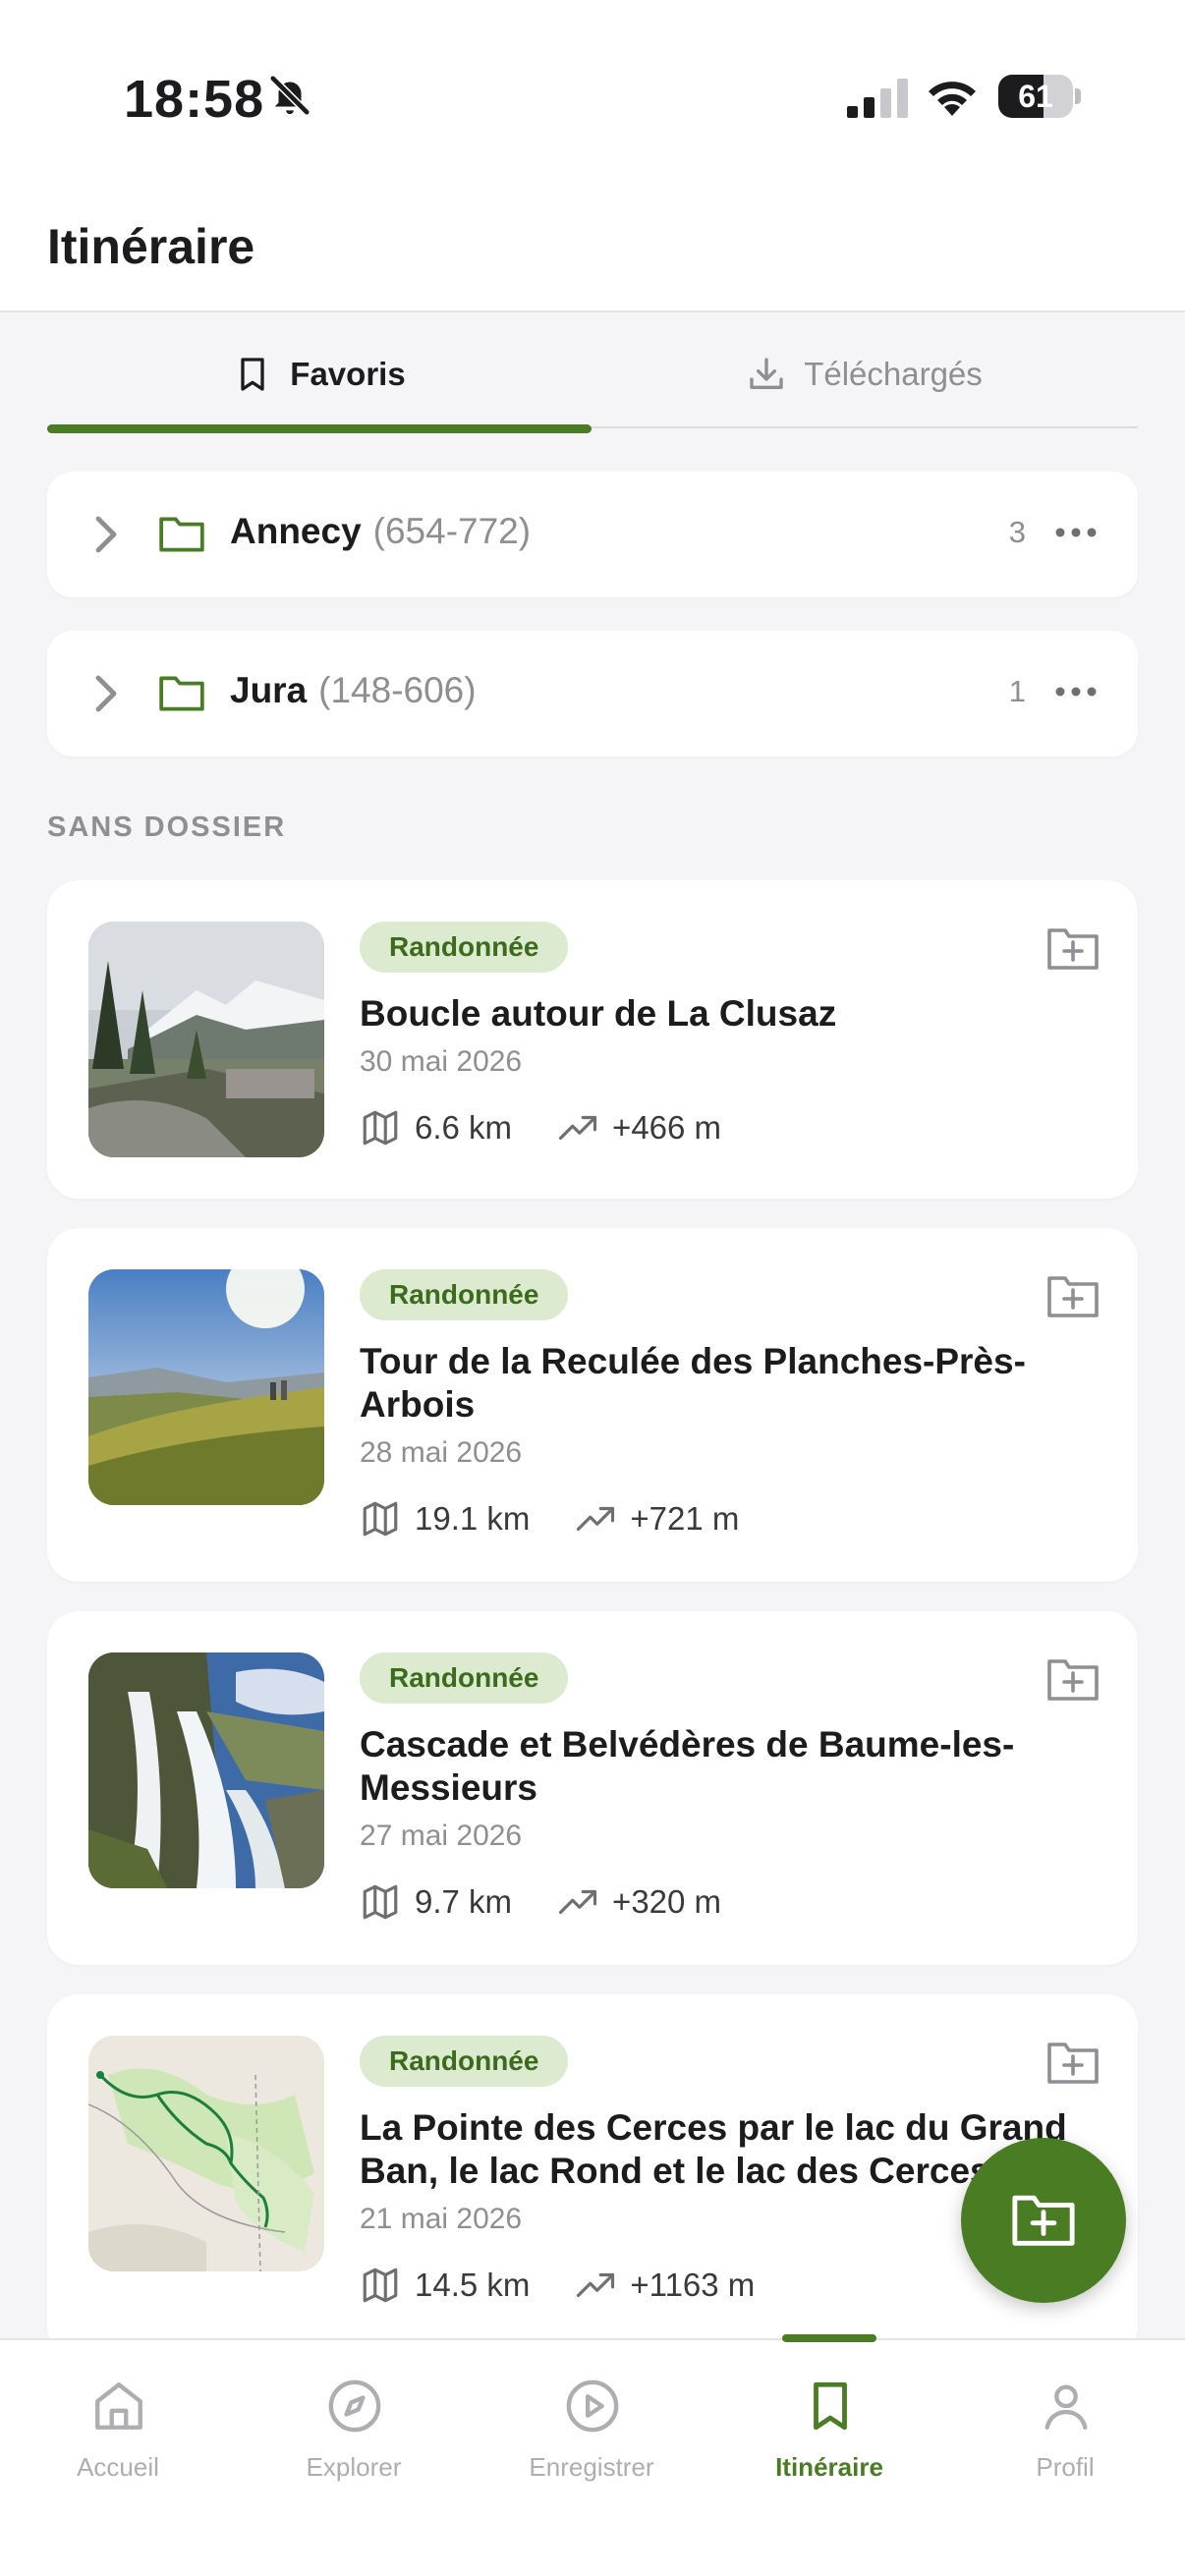 This screenshot has height=2576, width=1185. Describe the element at coordinates (1017, 691) in the screenshot. I see `folder-count: 1` at that location.